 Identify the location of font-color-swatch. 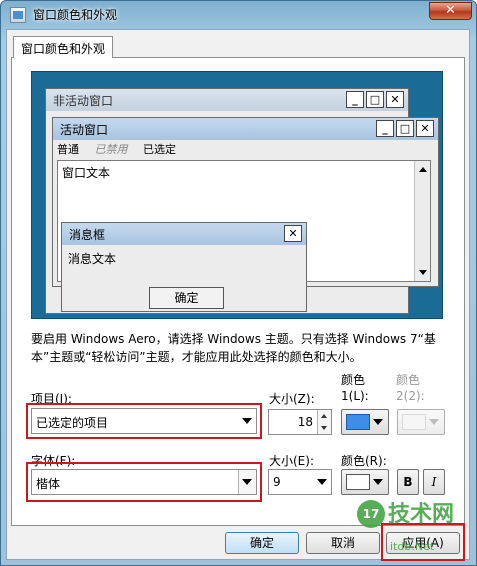
(358, 482).